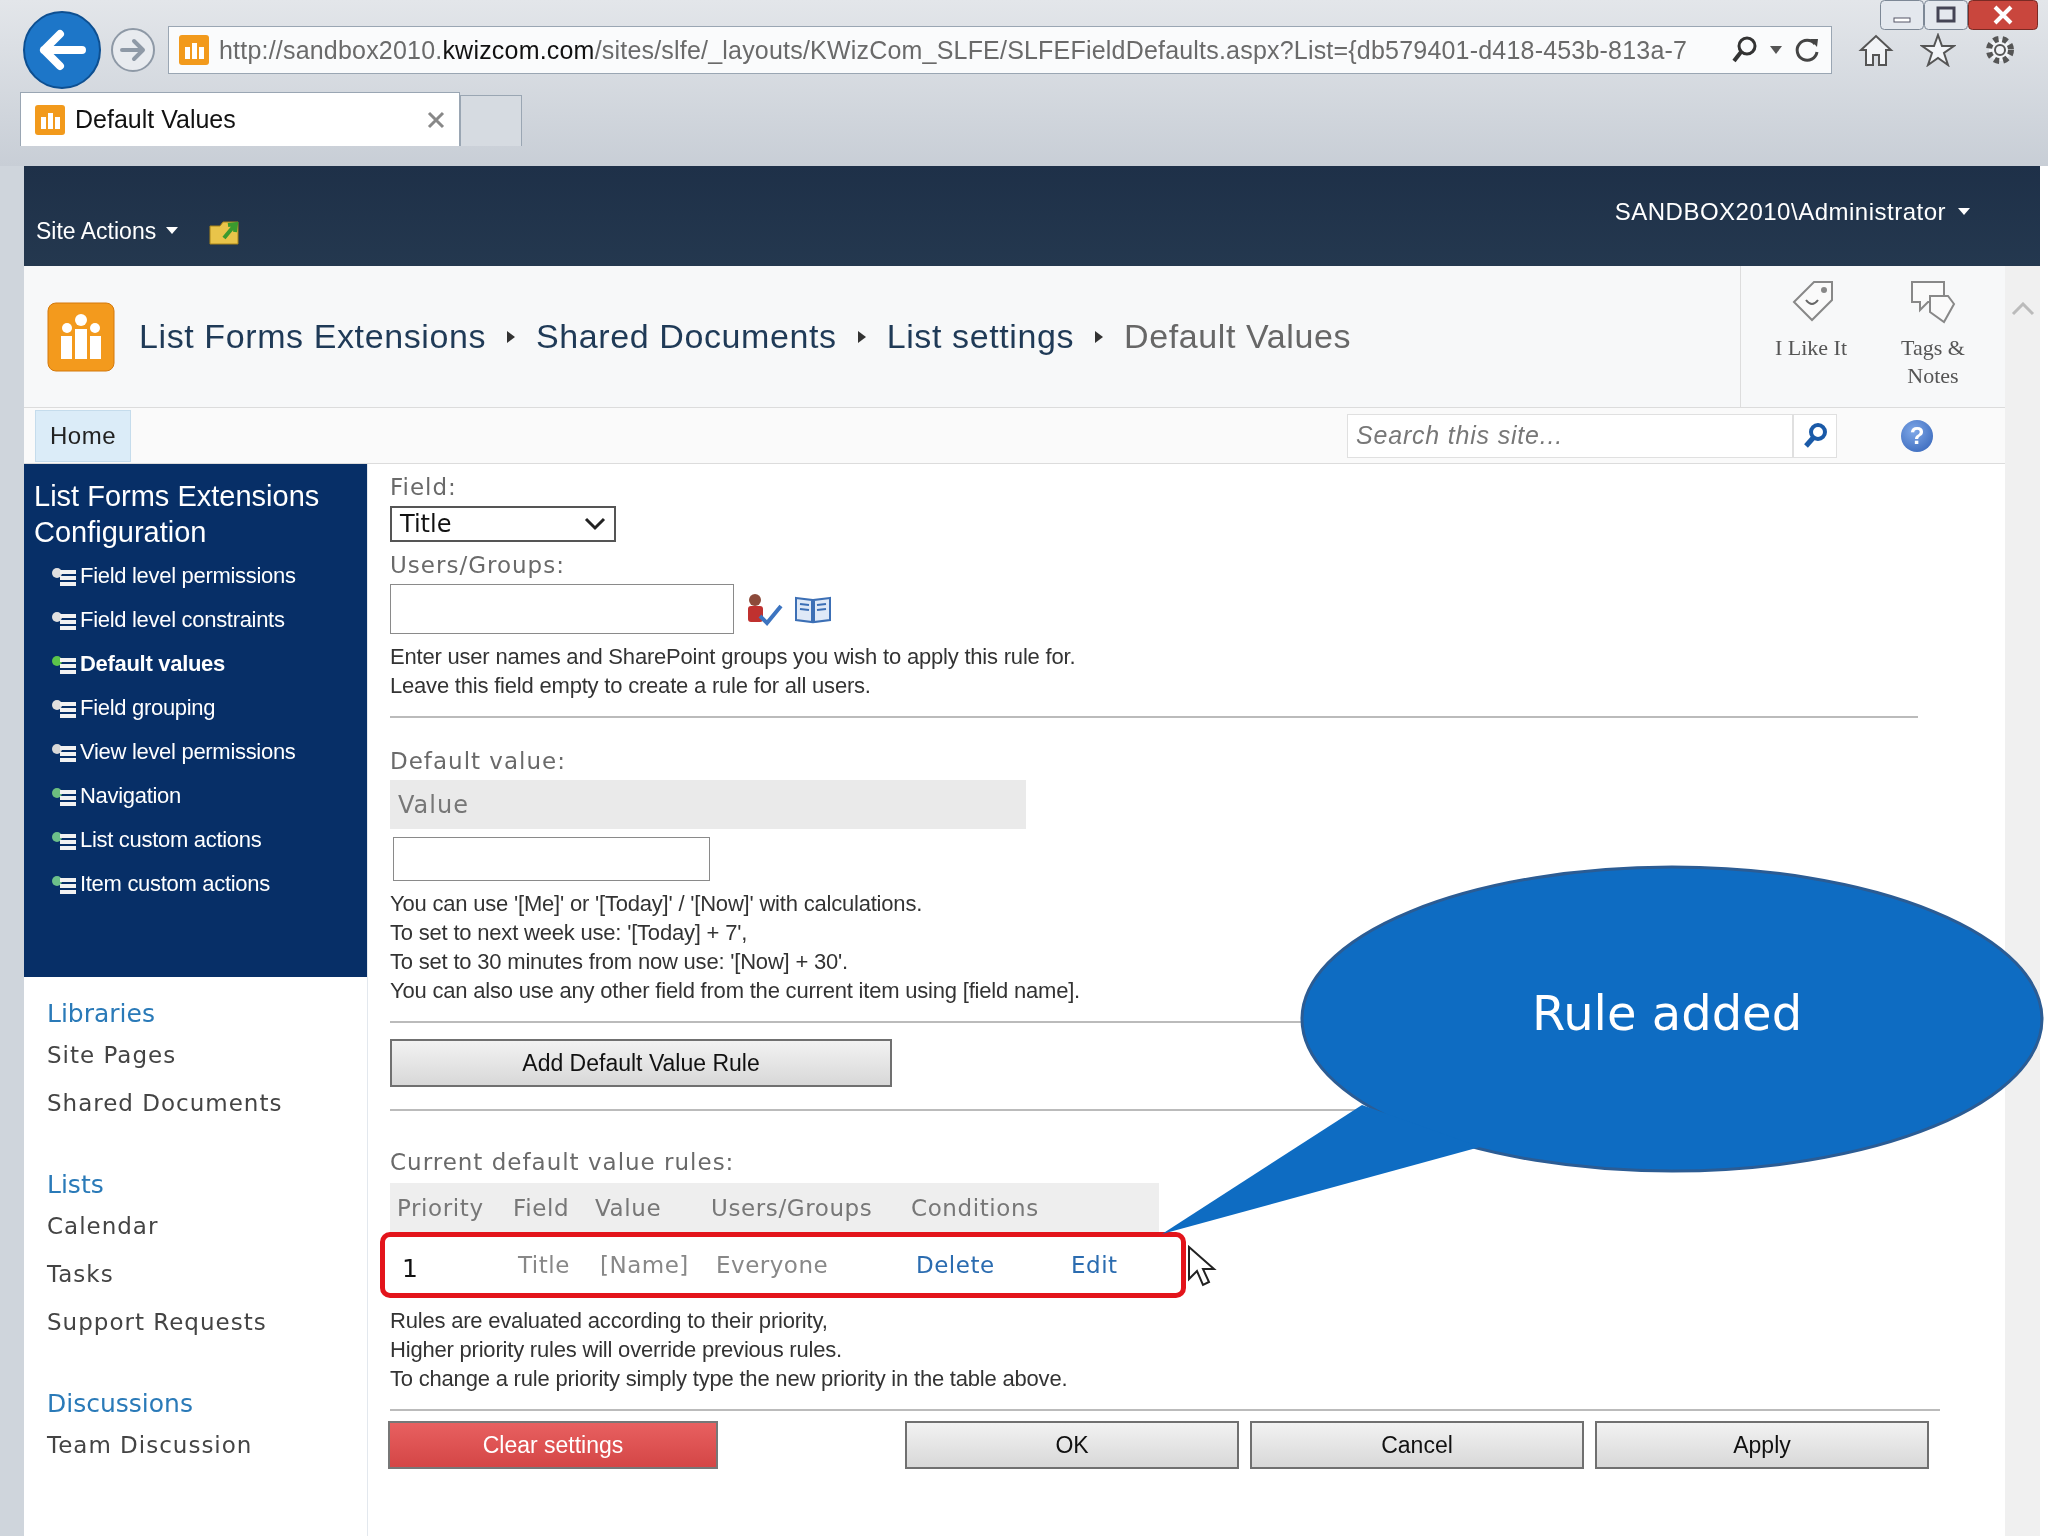 This screenshot has height=1536, width=2048. Describe the element at coordinates (1811, 336) in the screenshot. I see `like-button: I Like It` at that location.